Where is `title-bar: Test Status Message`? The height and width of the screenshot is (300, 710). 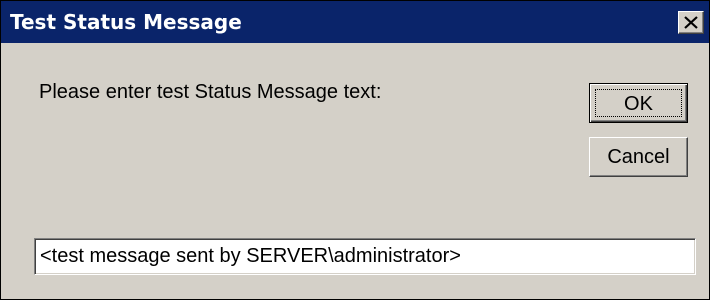 title-bar: Test Status Message is located at coordinates (355, 22).